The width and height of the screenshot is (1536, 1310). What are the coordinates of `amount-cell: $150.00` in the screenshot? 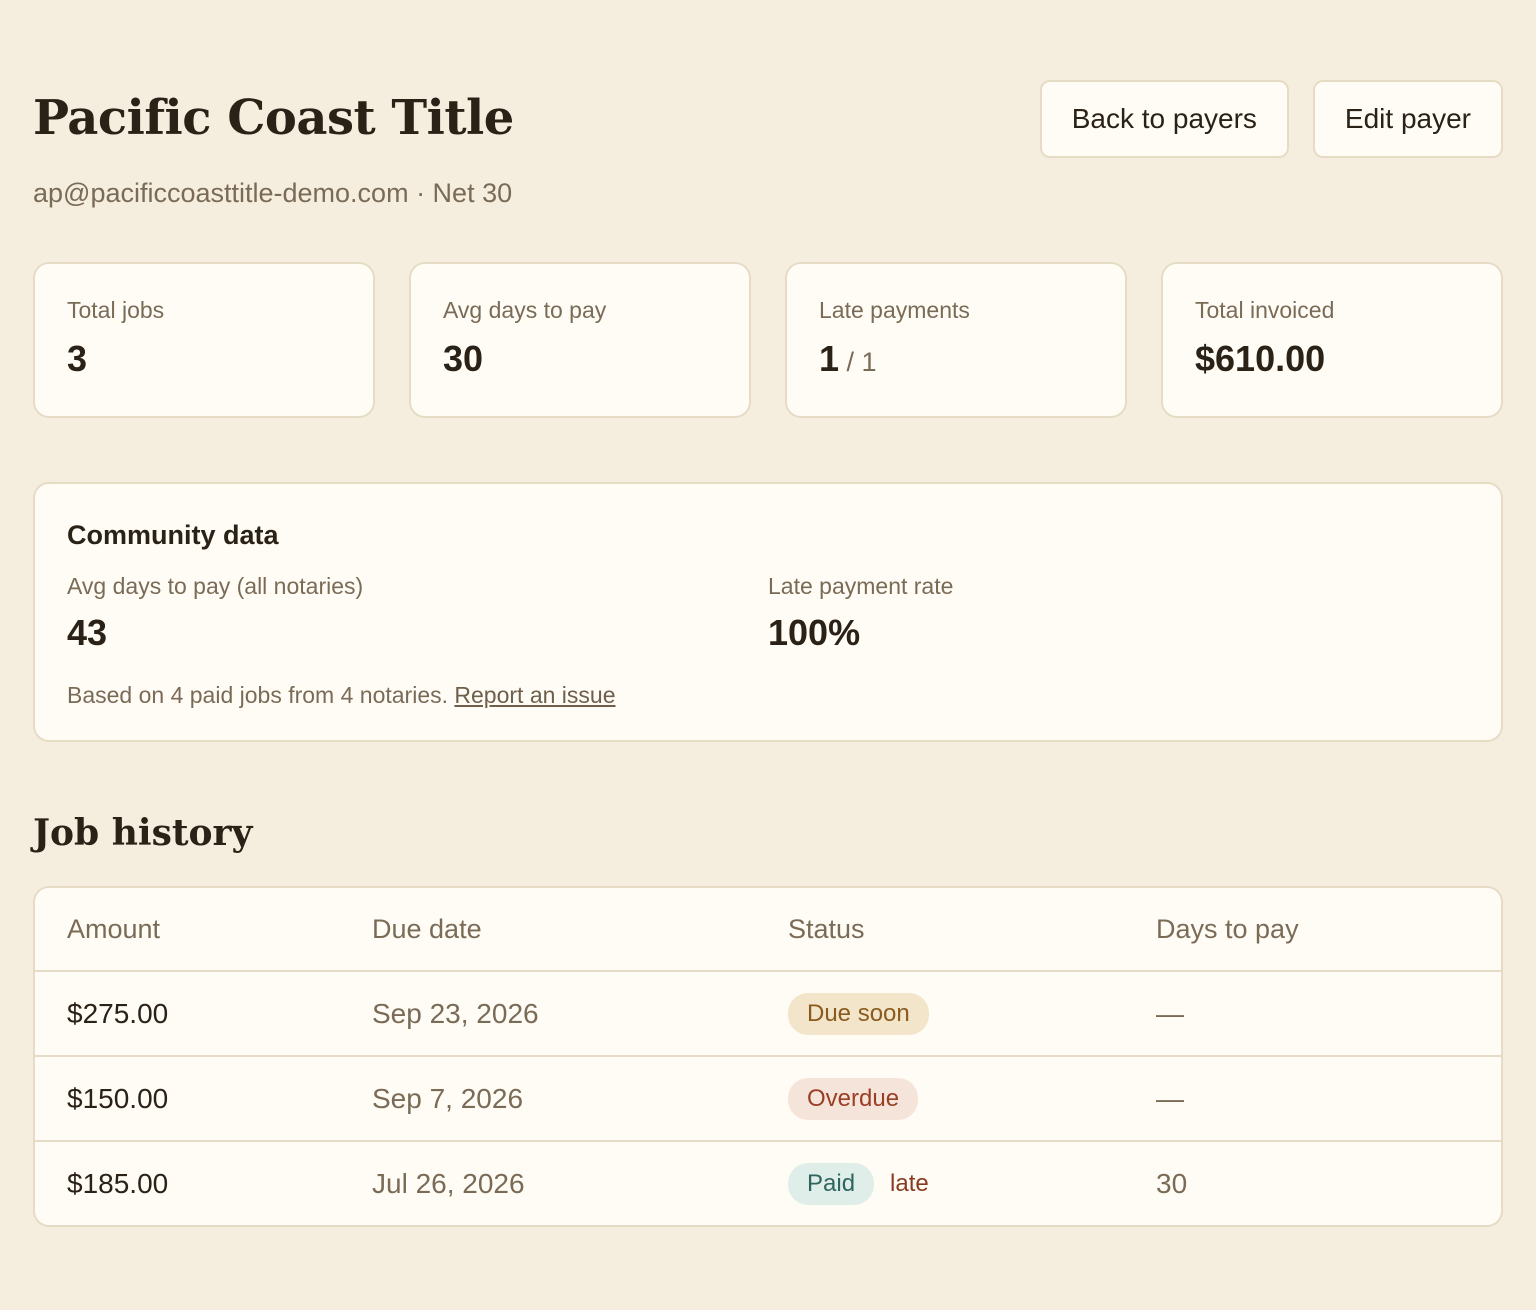 It's located at (118, 1098).